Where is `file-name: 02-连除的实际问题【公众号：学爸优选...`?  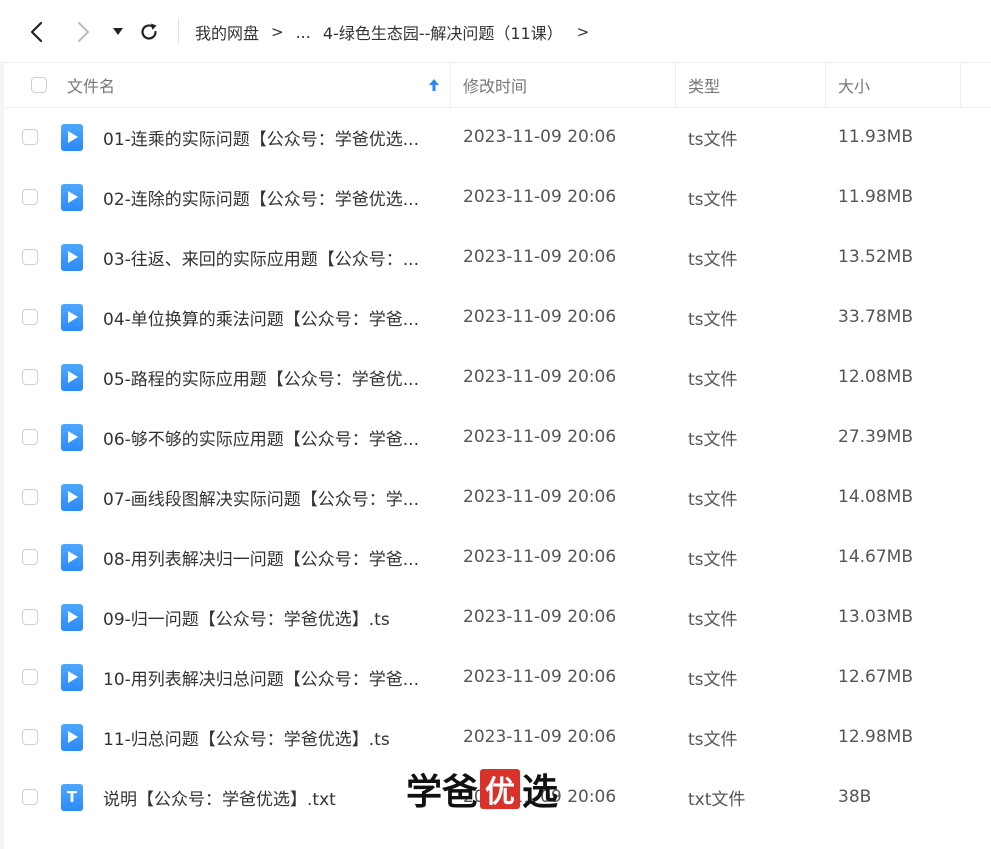 file-name: 02-连除的实际问题【公众号：学爸优选... is located at coordinates (273, 197).